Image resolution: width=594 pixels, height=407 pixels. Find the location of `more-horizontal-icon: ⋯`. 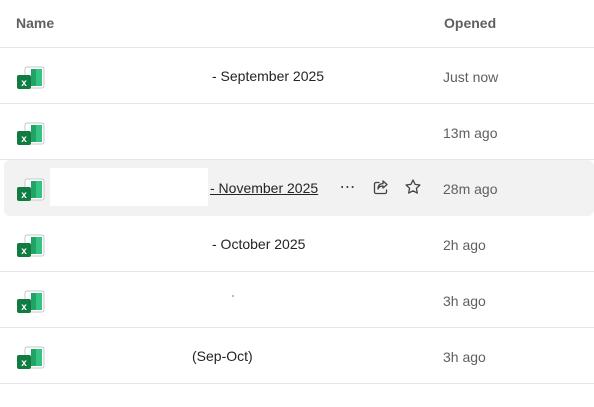

more-horizontal-icon: ⋯ is located at coordinates (348, 187).